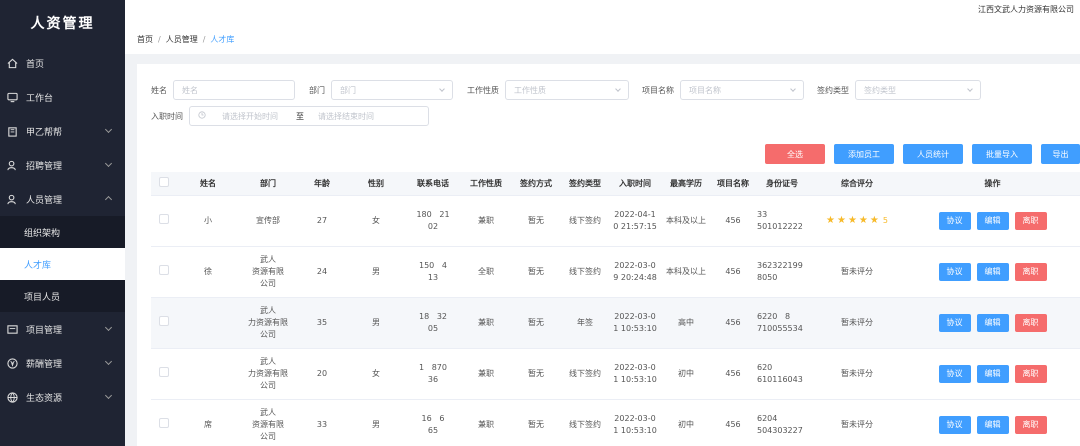  Describe the element at coordinates (62, 296) in the screenshot. I see `sidebar-item-project-staff: 项目人员` at that location.